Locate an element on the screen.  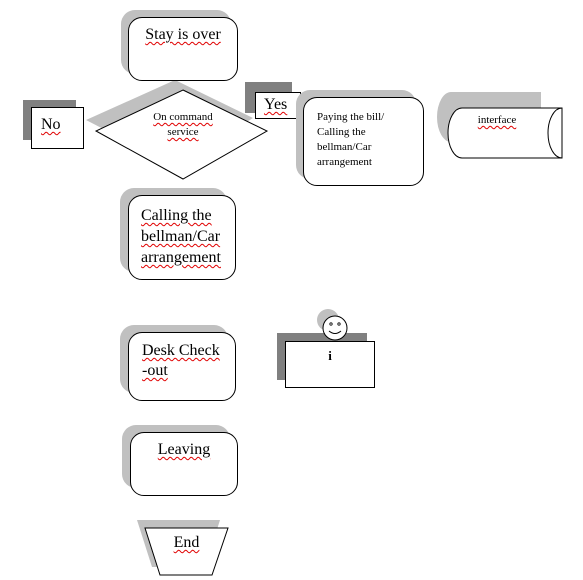
no-label-box: No is located at coordinates (57, 128).